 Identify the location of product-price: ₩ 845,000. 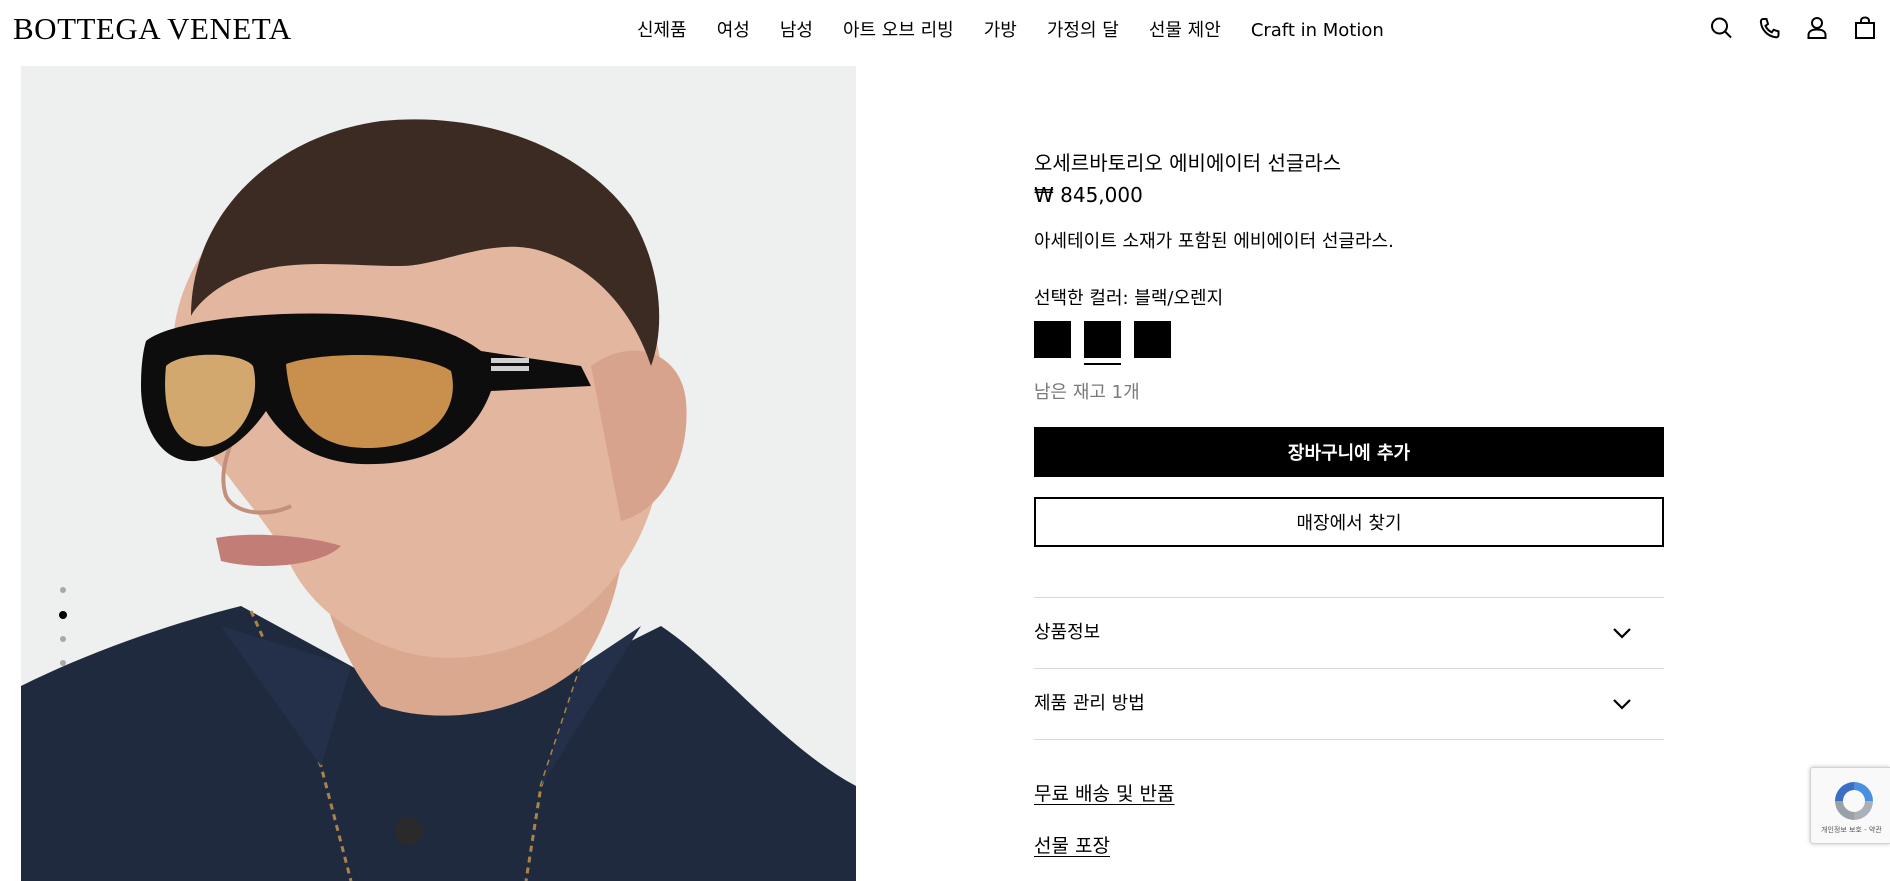
(1088, 195).